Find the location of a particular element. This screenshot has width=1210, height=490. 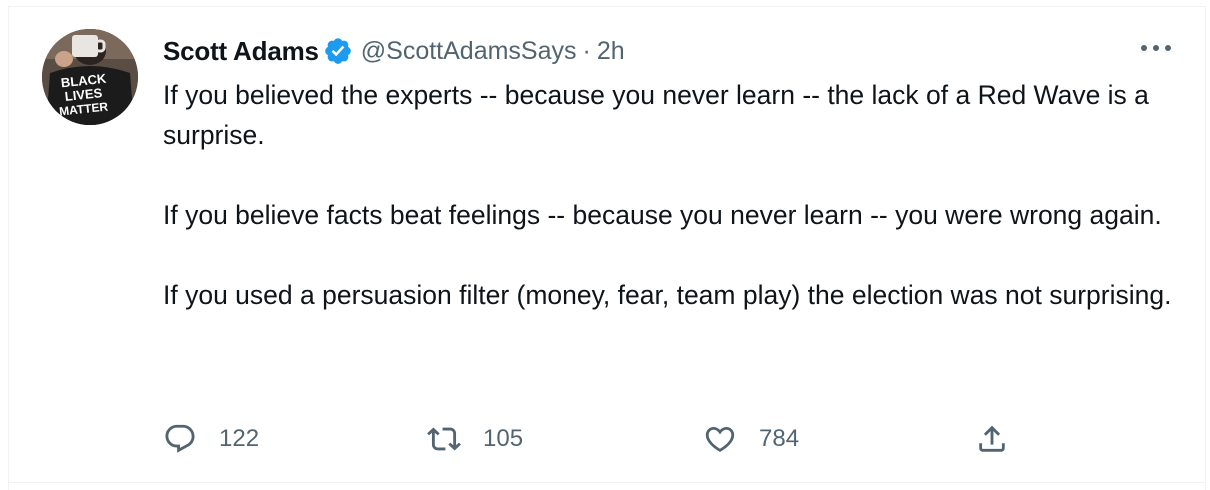

like-button: 784 is located at coordinates (751, 439).